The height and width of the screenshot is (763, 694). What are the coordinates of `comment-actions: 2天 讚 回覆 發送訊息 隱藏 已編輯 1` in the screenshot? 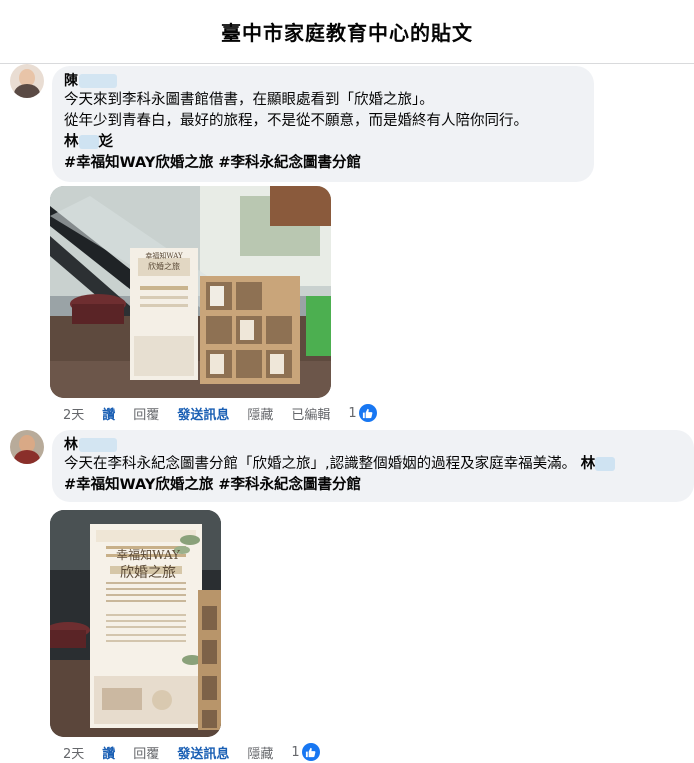 It's located at (238, 413).